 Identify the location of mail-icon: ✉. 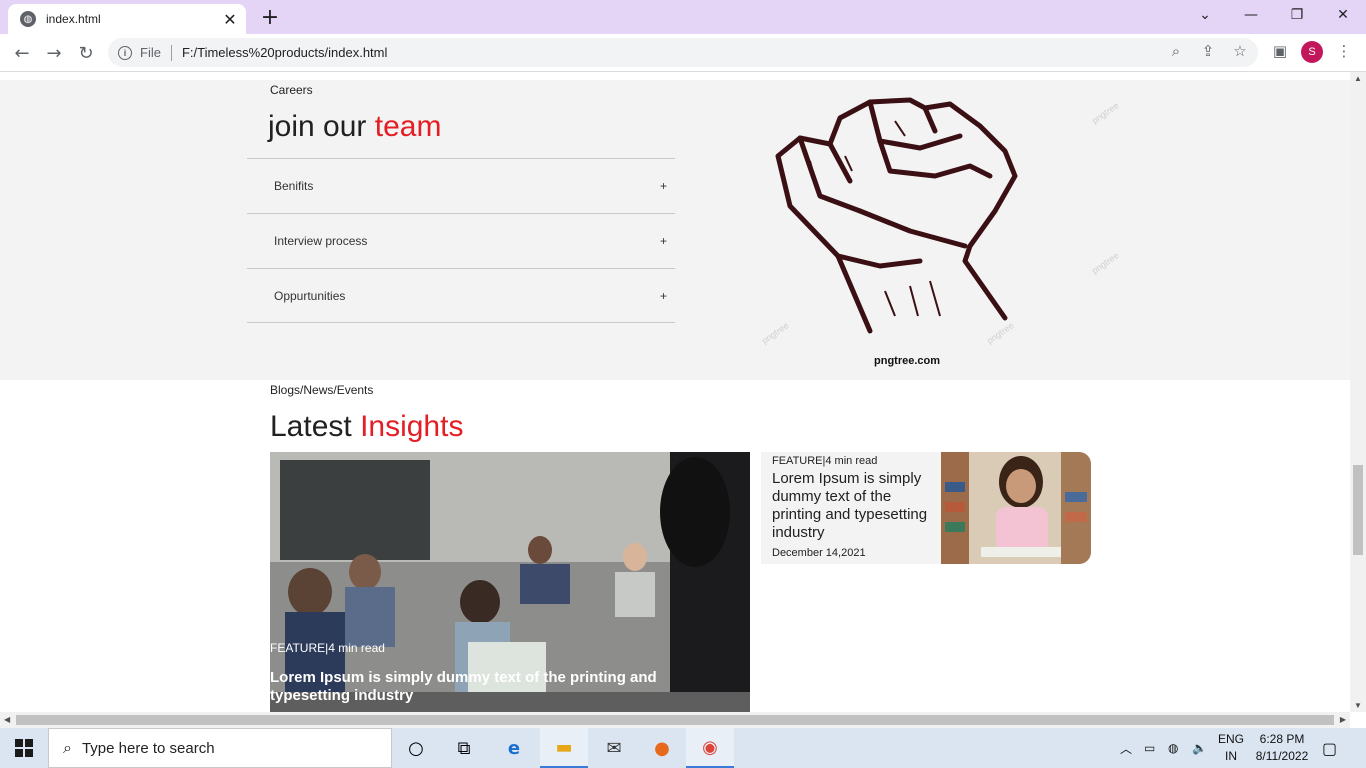
(614, 748).